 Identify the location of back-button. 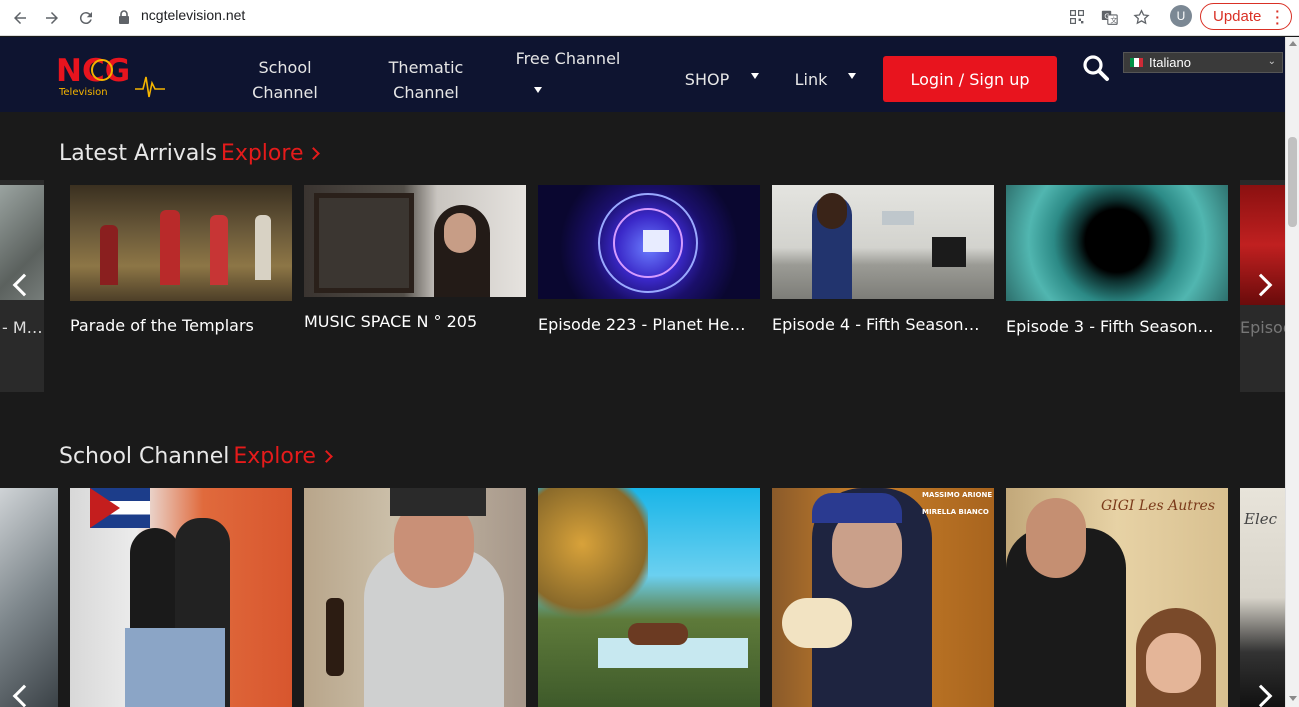
(20, 18).